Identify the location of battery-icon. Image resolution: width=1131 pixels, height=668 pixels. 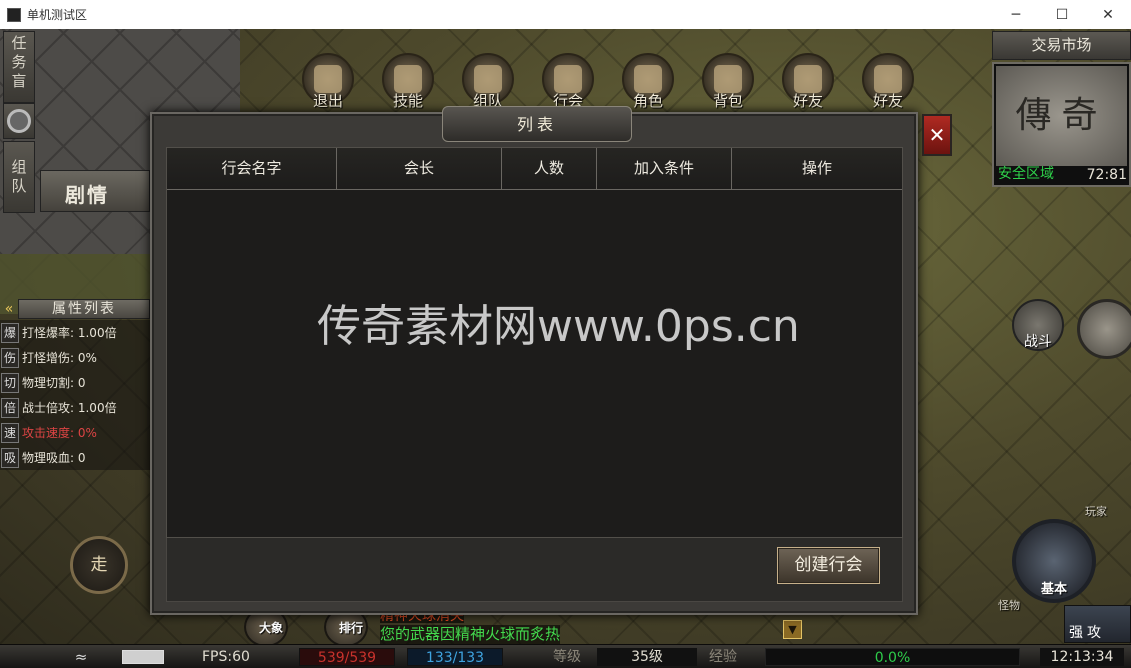
(143, 657).